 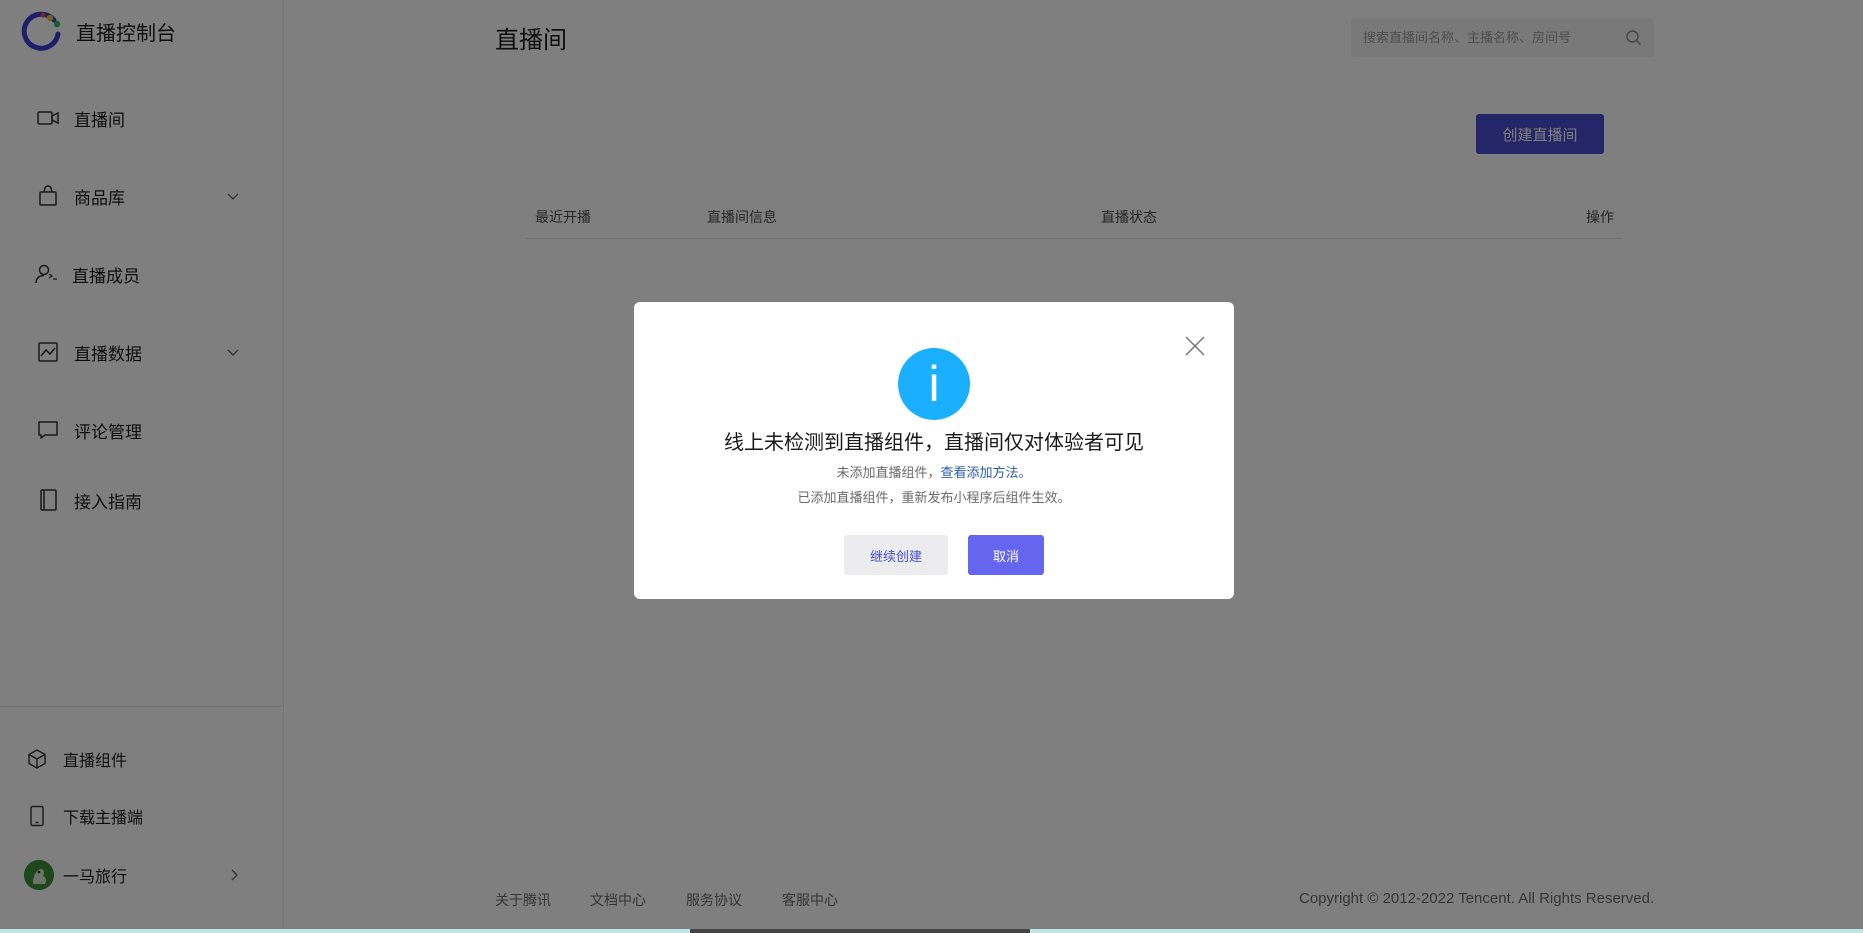 What do you see at coordinates (1195, 346) in the screenshot?
I see `close-icon` at bounding box center [1195, 346].